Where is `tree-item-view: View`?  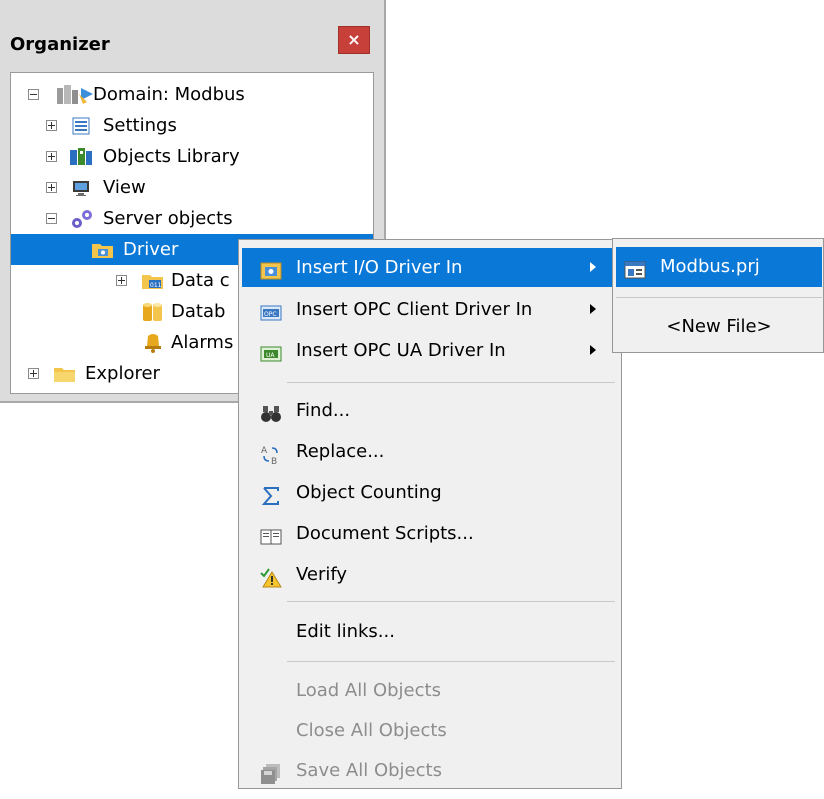
tree-item-view: View is located at coordinates (192, 187).